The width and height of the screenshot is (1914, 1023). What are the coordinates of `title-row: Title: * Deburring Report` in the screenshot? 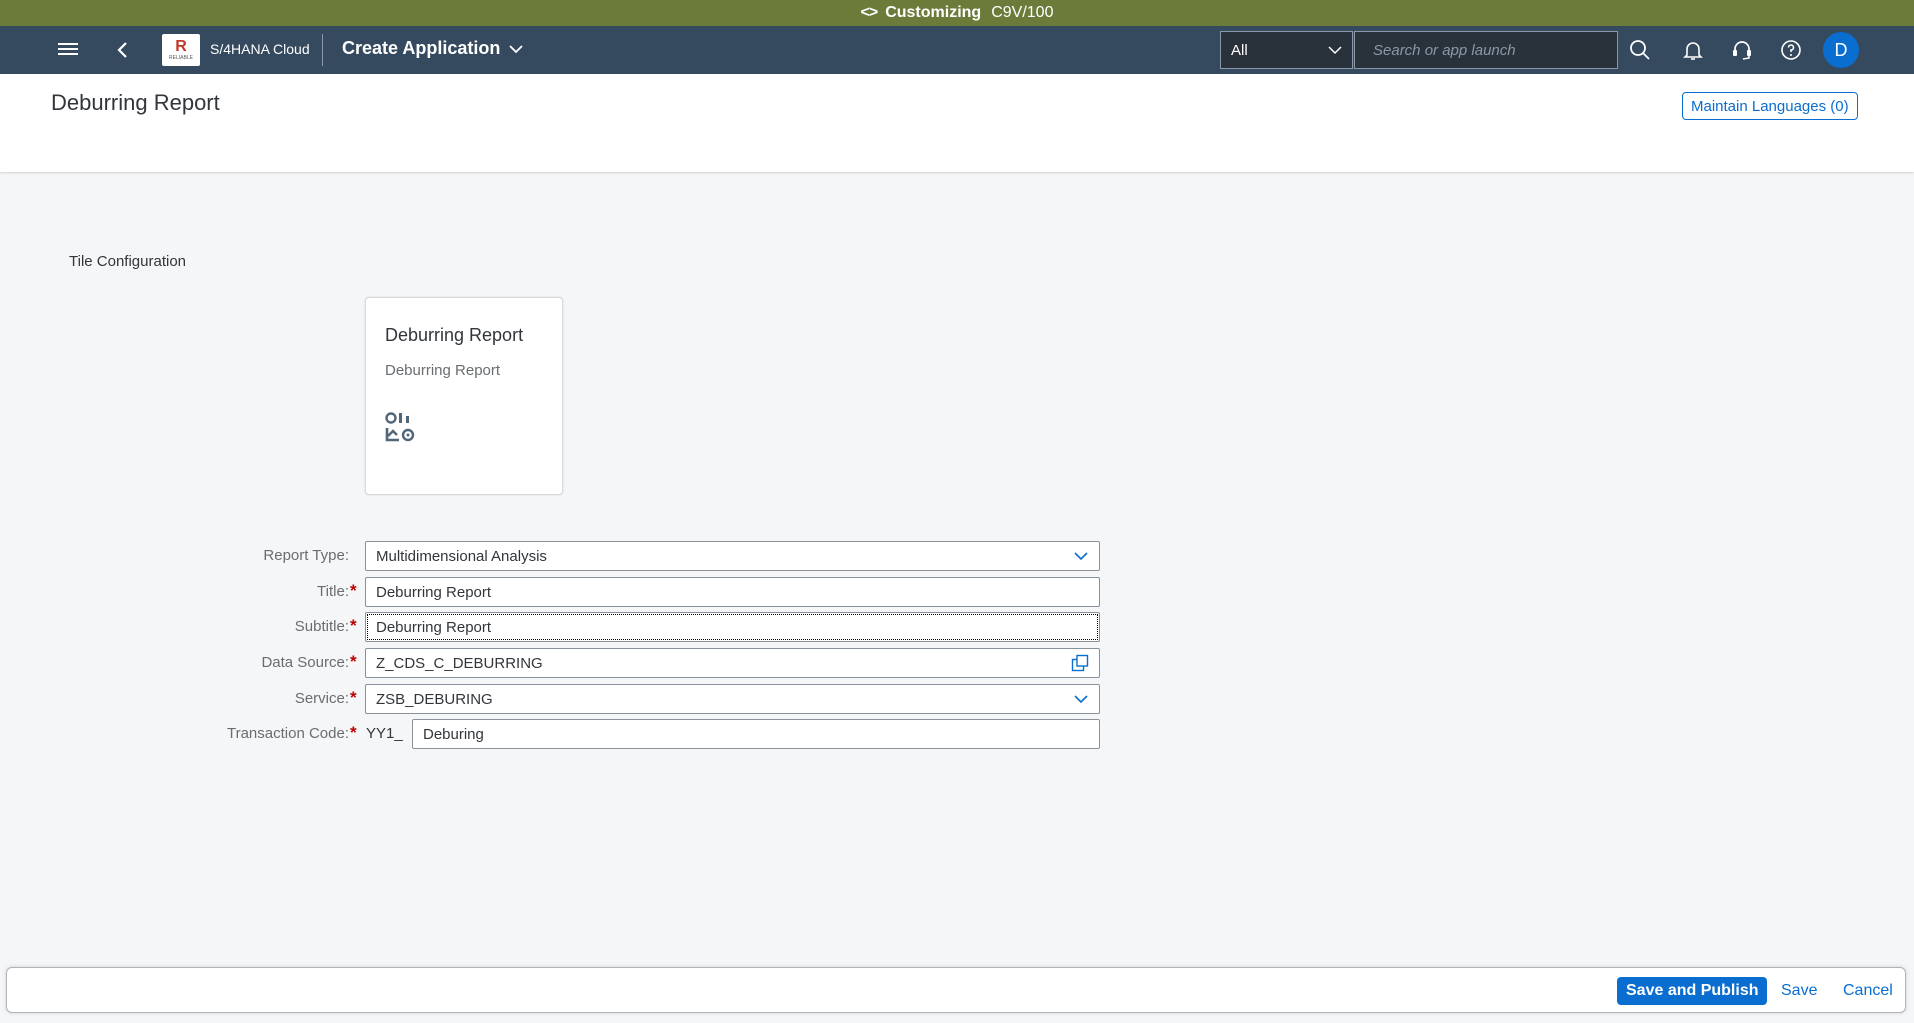 It's located at (957, 592).